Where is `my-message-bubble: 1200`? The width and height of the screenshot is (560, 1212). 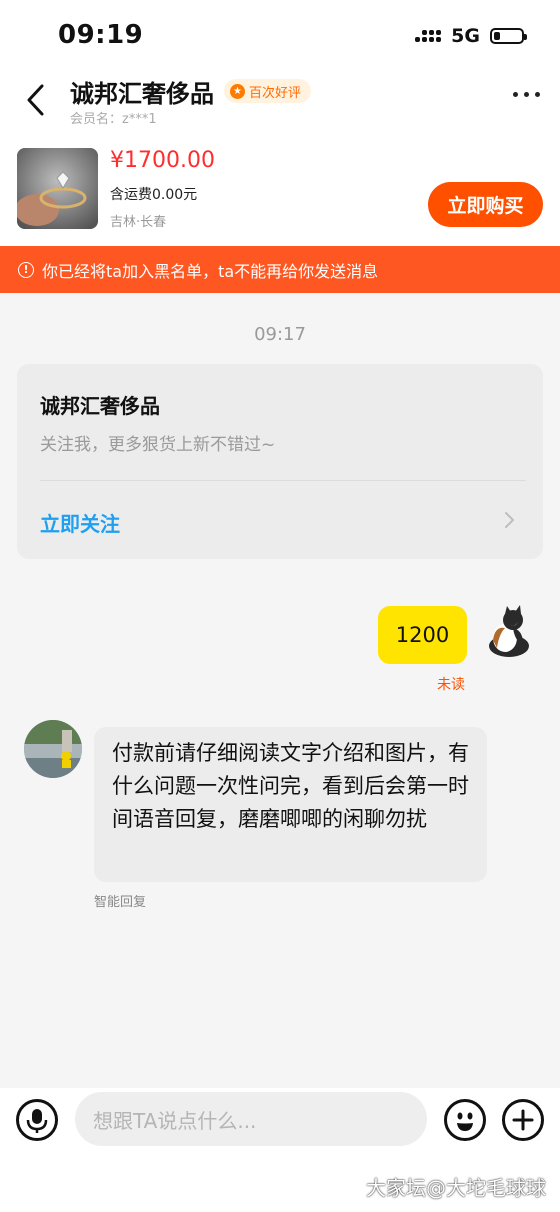
my-message-bubble: 1200 is located at coordinates (422, 635).